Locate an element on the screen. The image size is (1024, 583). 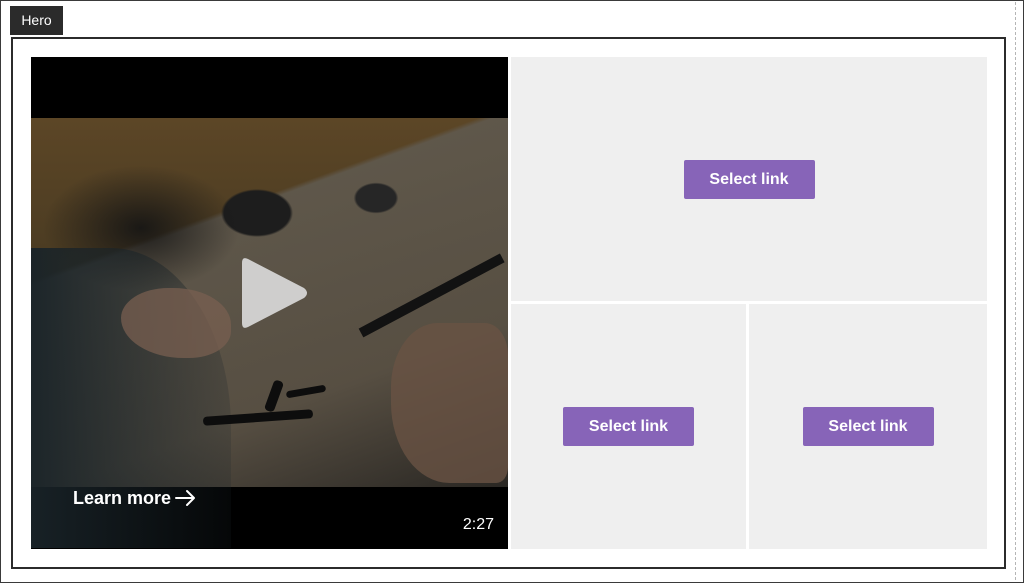
video-duration: 2:27 is located at coordinates (478, 524).